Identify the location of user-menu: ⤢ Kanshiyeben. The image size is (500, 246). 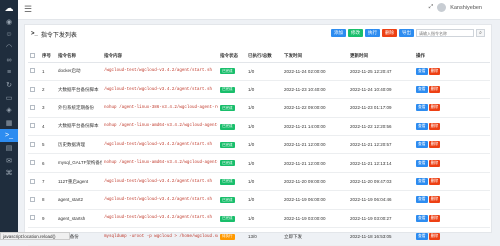
(455, 7).